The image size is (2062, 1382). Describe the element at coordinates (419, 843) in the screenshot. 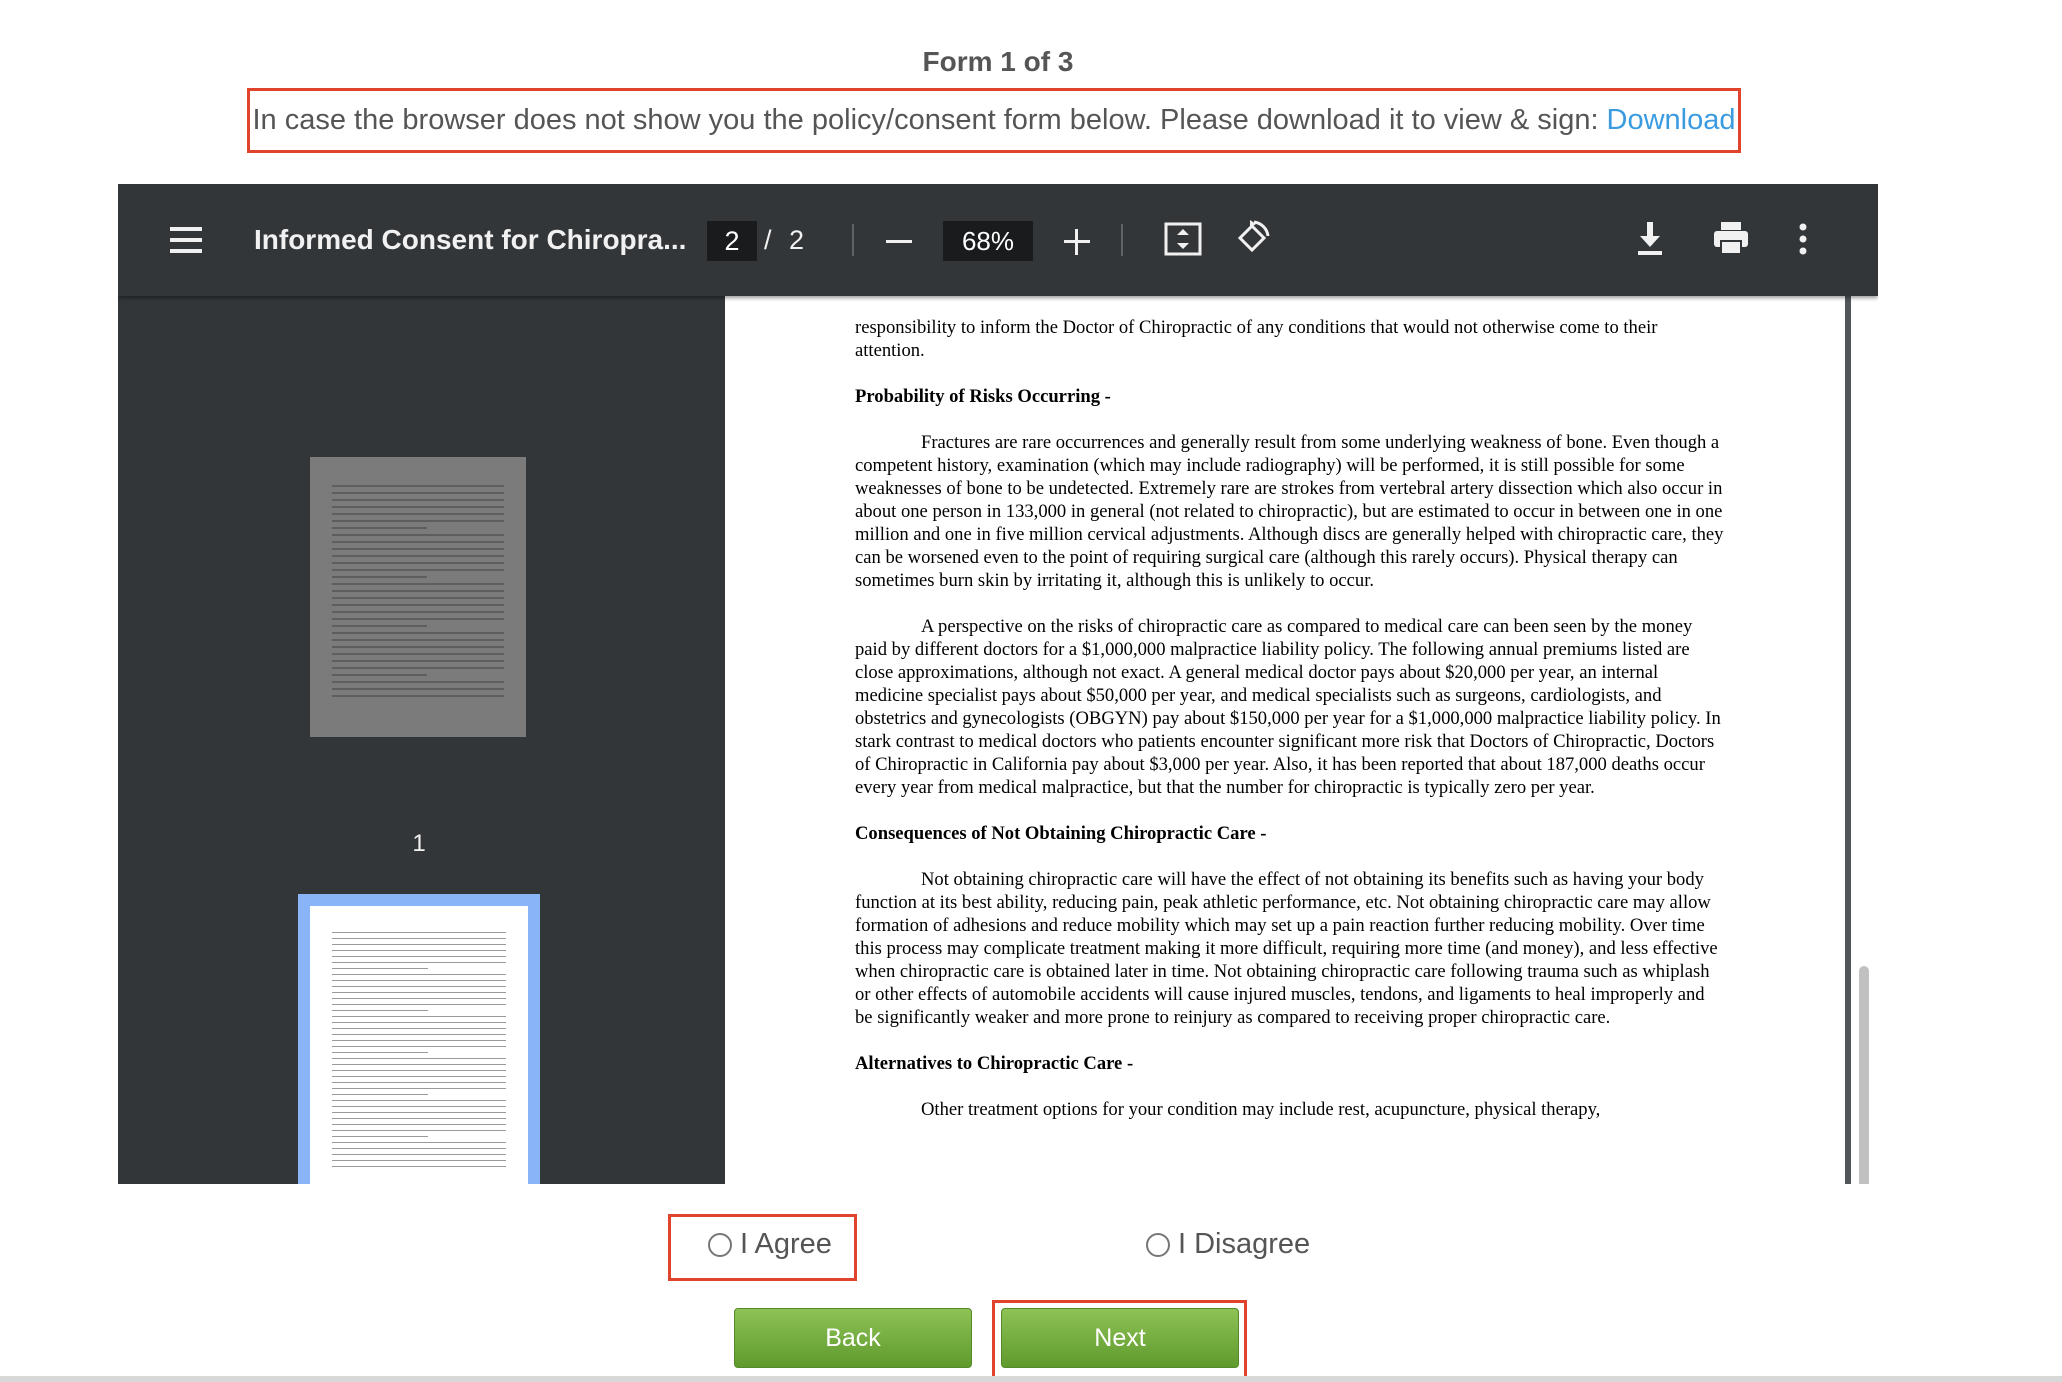

I see `thumbnail-label-1: 1` at that location.